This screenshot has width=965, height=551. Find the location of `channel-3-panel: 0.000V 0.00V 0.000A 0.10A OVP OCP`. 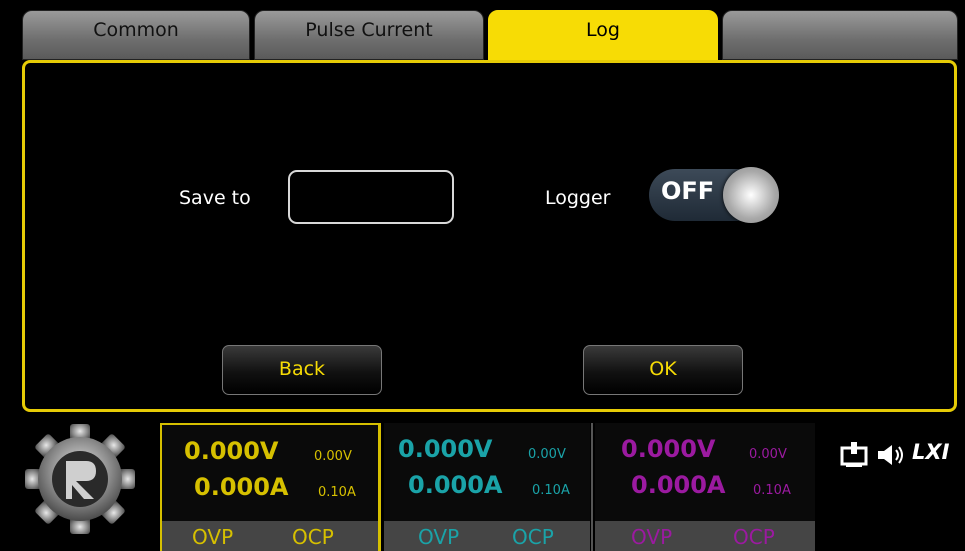

channel-3-panel: 0.000V 0.00V 0.000A 0.10A OVP OCP is located at coordinates (705, 487).